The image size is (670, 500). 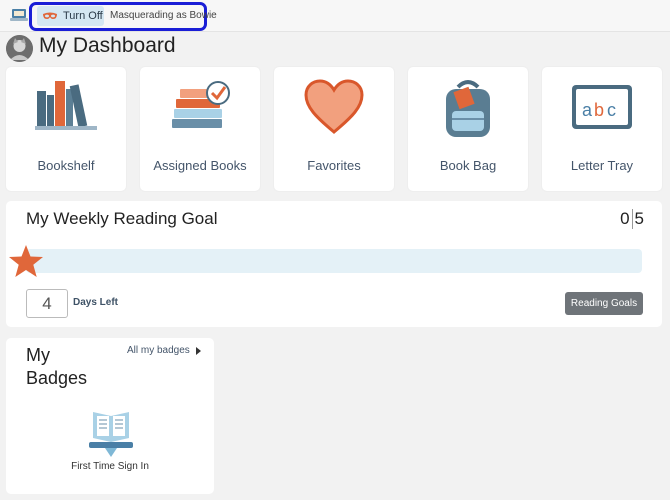 What do you see at coordinates (599, 110) in the screenshot?
I see `svg-text: b` at bounding box center [599, 110].